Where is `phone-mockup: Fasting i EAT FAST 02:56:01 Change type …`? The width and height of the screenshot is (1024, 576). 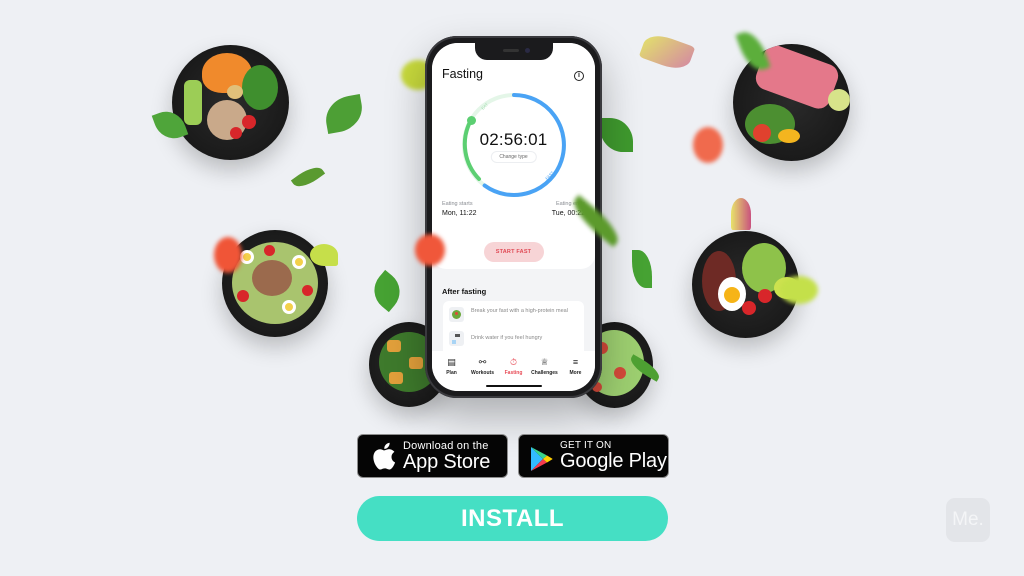
phone-mockup: Fasting i EAT FAST 02:56:01 Change type … is located at coordinates (513, 217).